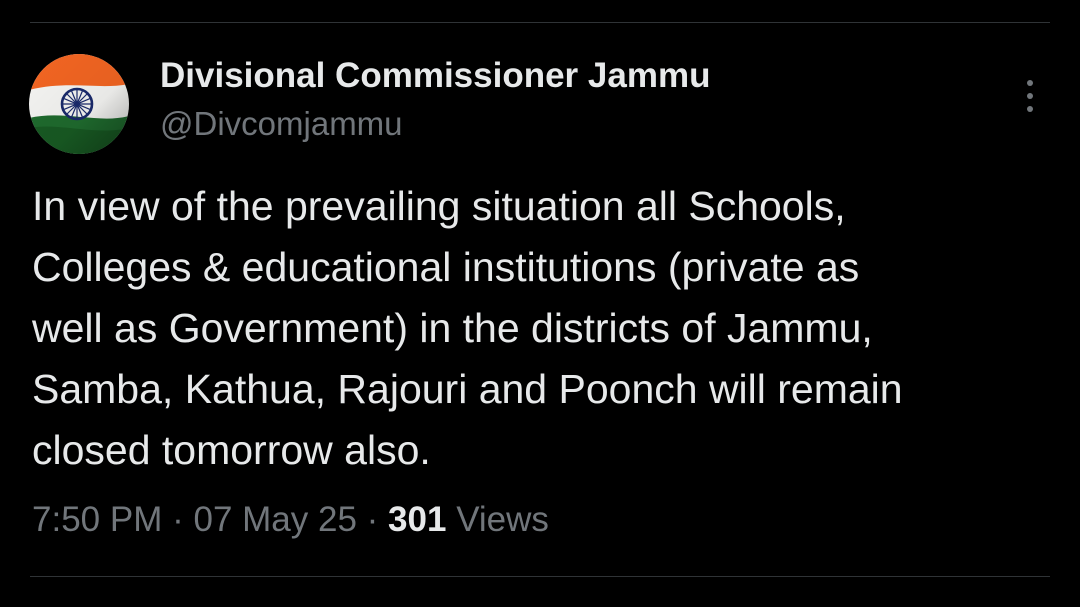 The height and width of the screenshot is (607, 1080). I want to click on tweet-meta: 7:50 PM · 07 May 25 · 301 Views, so click(290, 520).